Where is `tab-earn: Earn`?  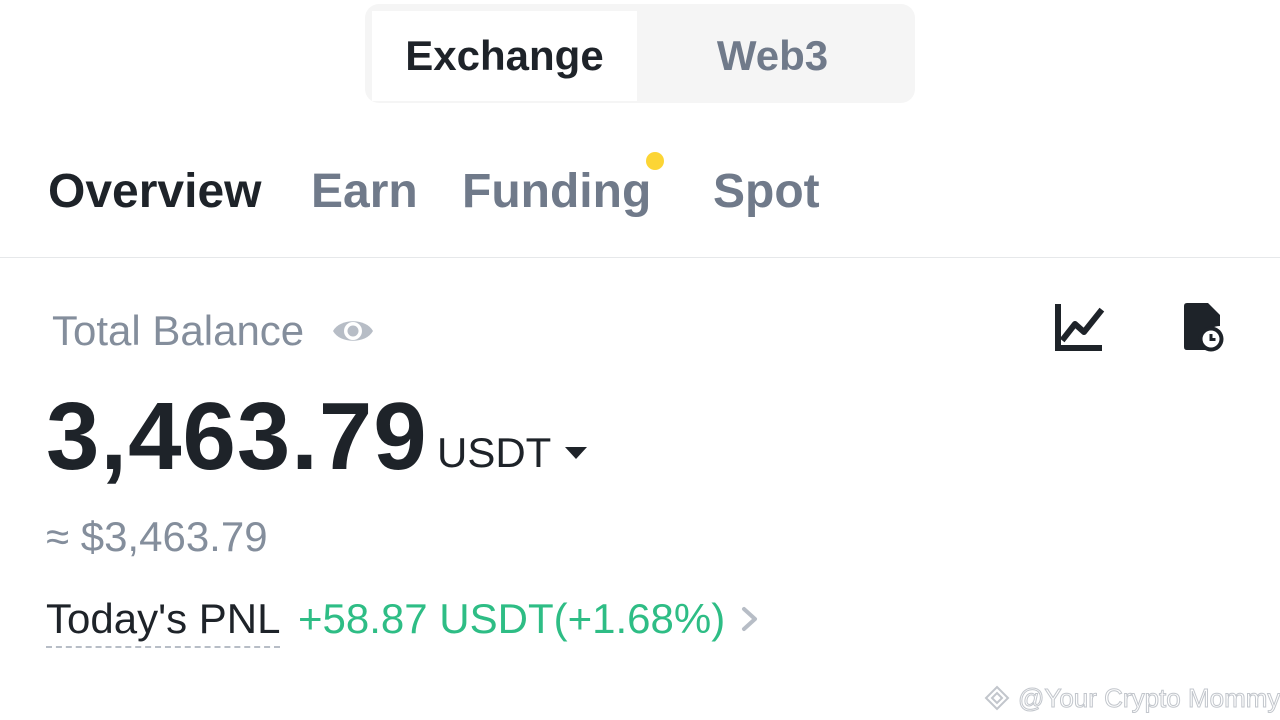 tab-earn: Earn is located at coordinates (364, 192).